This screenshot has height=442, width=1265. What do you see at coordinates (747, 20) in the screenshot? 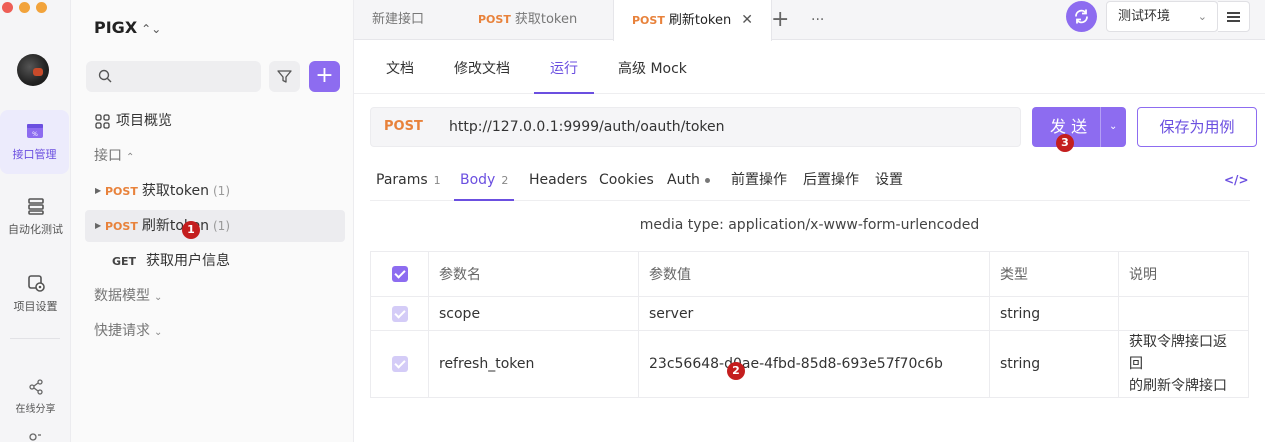
I see `close-icon: ✕` at bounding box center [747, 20].